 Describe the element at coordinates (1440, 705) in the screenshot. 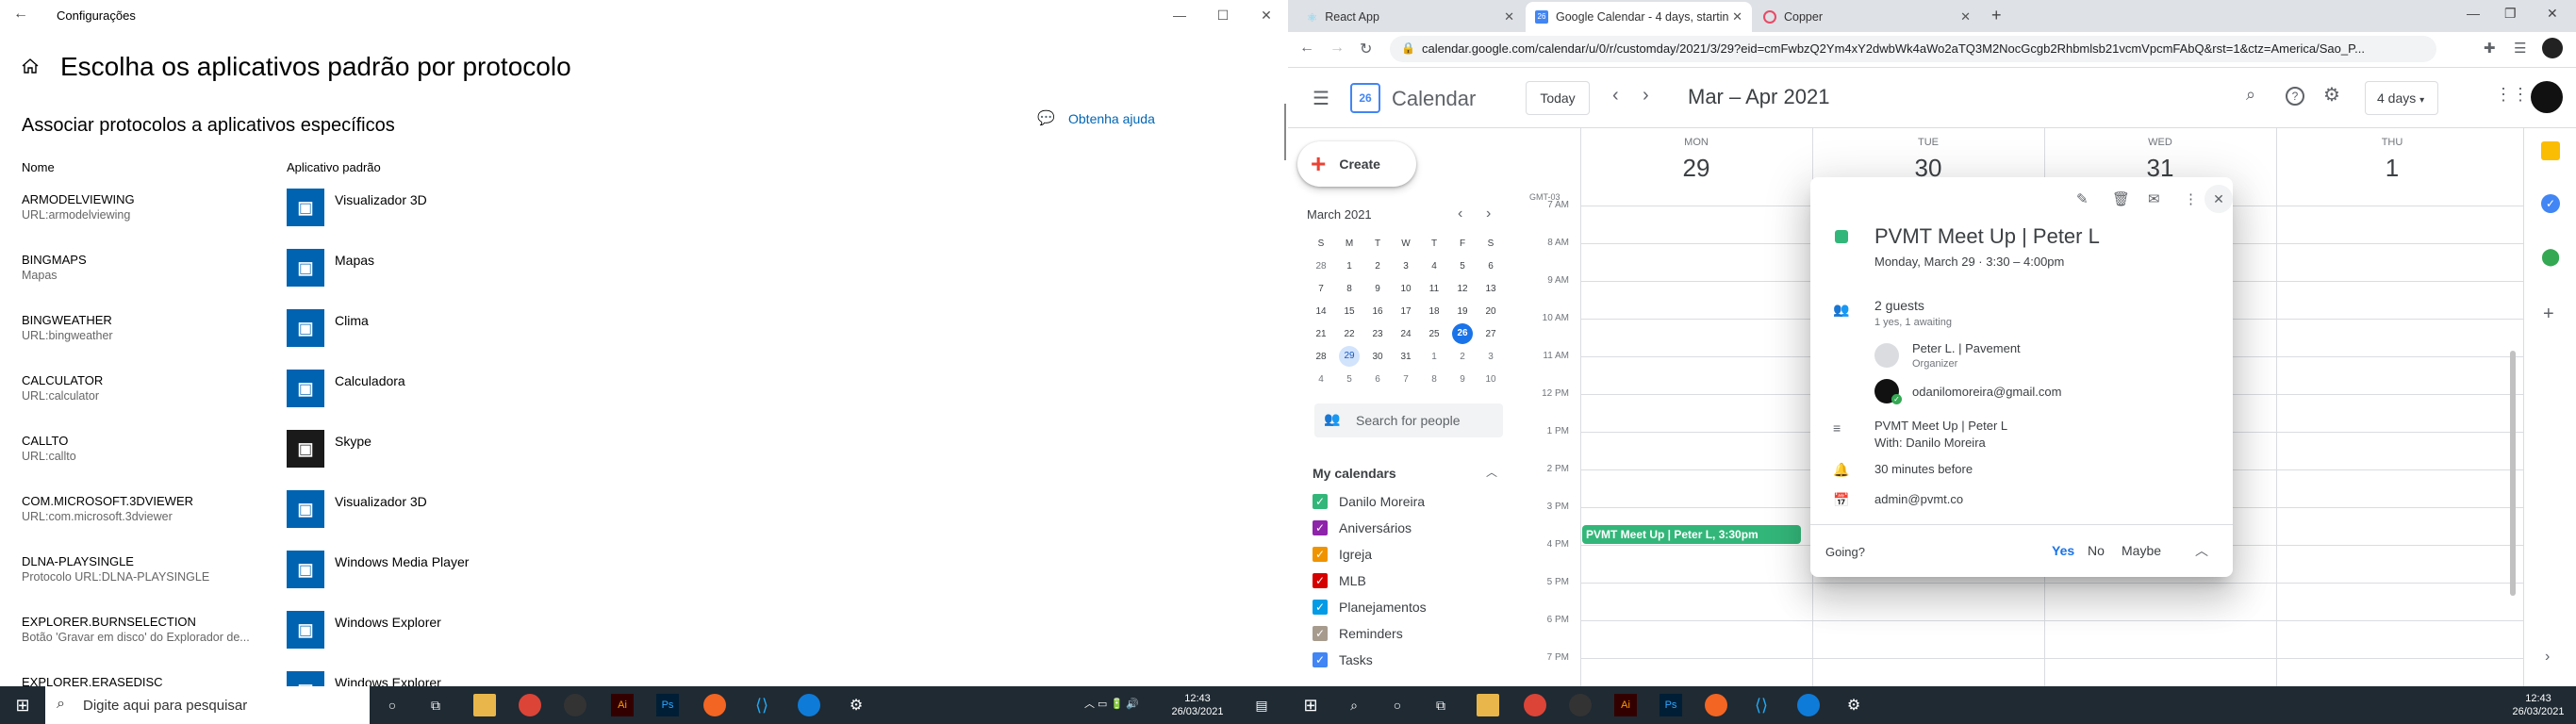

I see `task-view-icon: ⧉` at that location.